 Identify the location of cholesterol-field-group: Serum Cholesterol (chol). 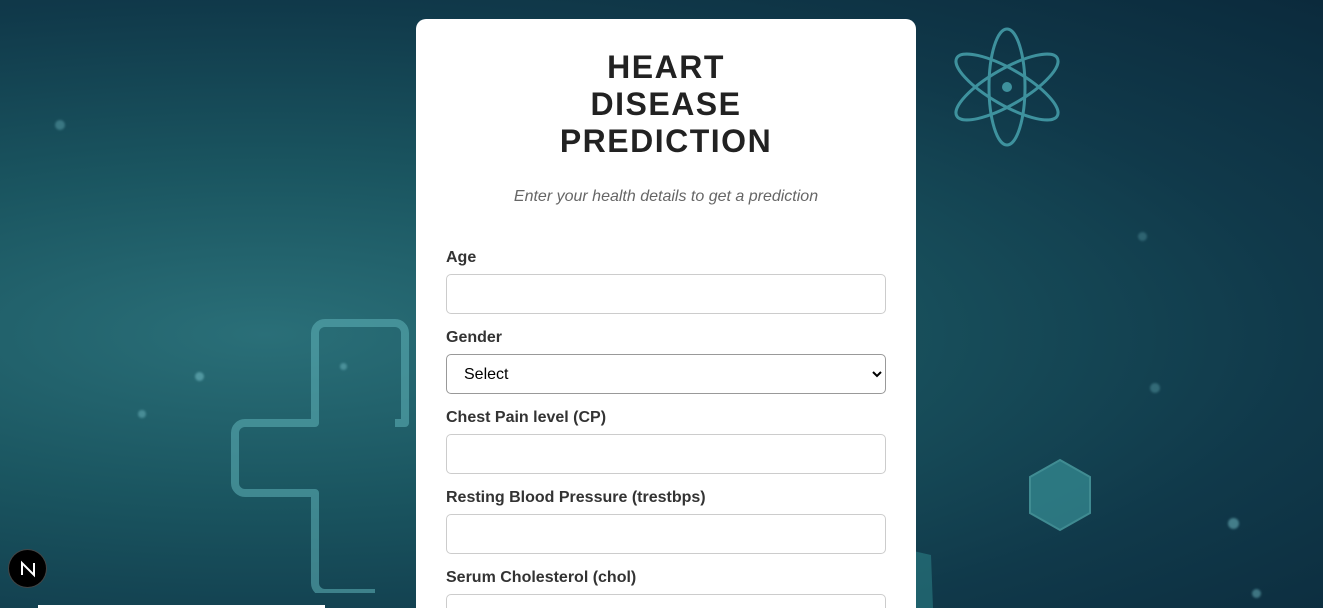
(666, 588).